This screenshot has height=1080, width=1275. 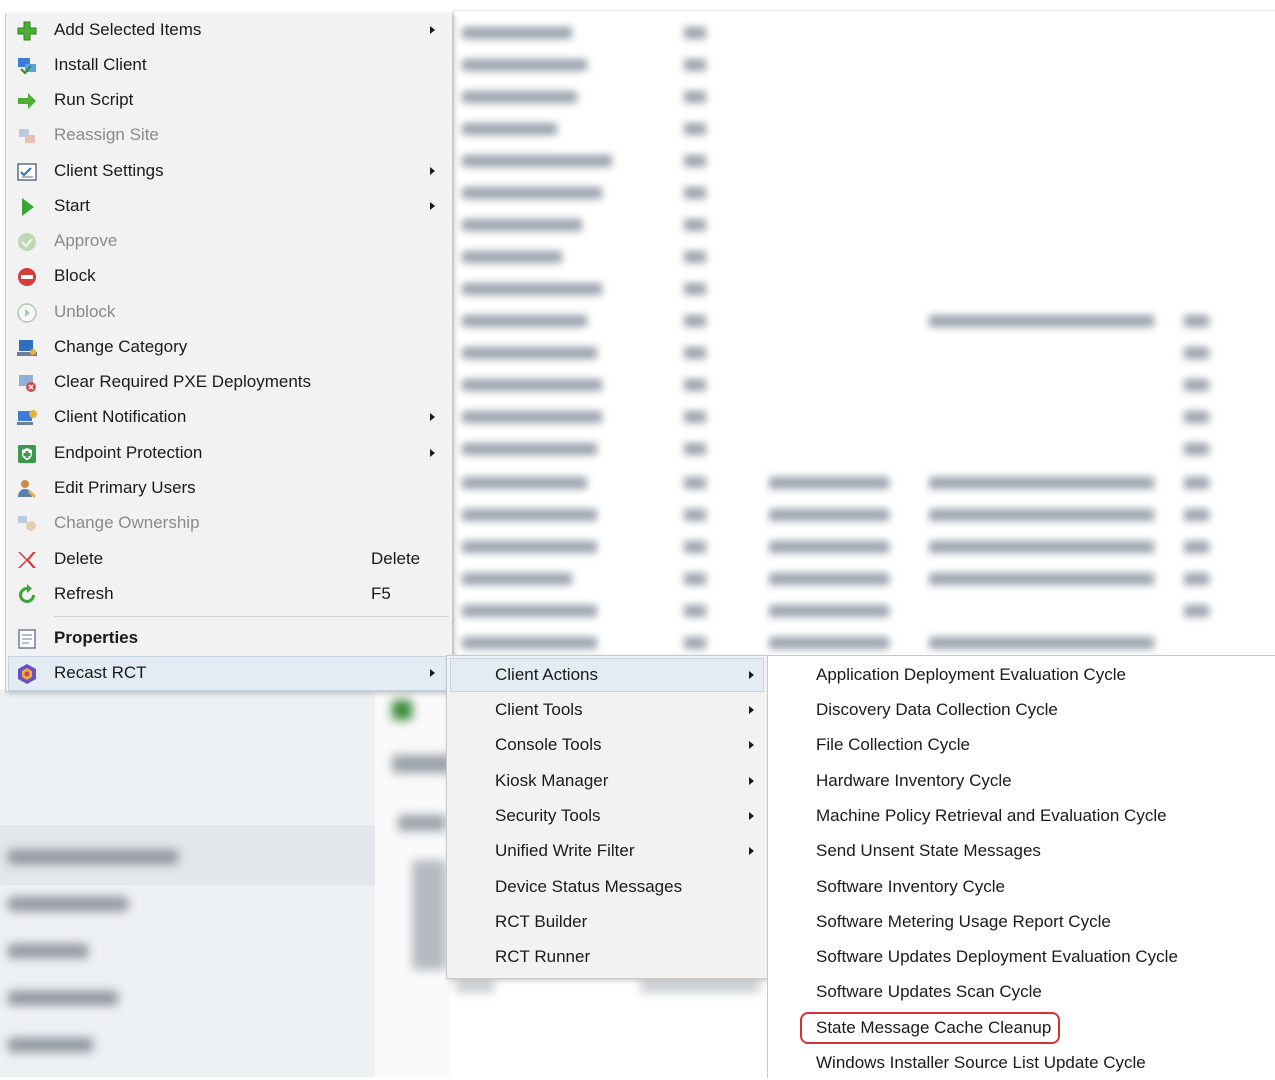 I want to click on shortcut-f5: F5, so click(x=381, y=593).